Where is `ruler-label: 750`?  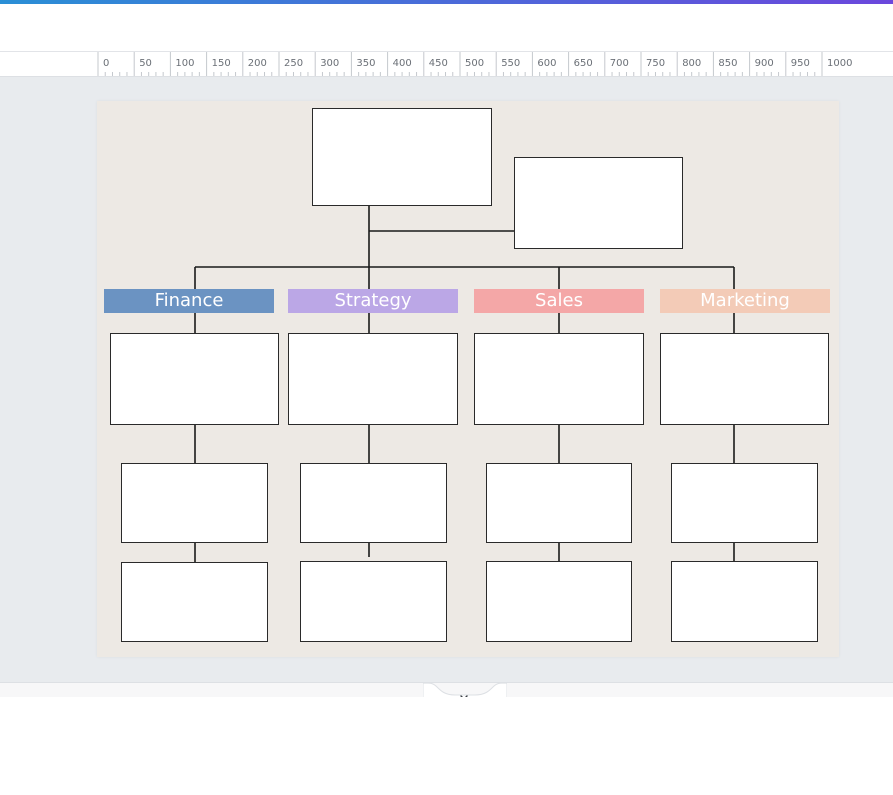 ruler-label: 750 is located at coordinates (655, 63).